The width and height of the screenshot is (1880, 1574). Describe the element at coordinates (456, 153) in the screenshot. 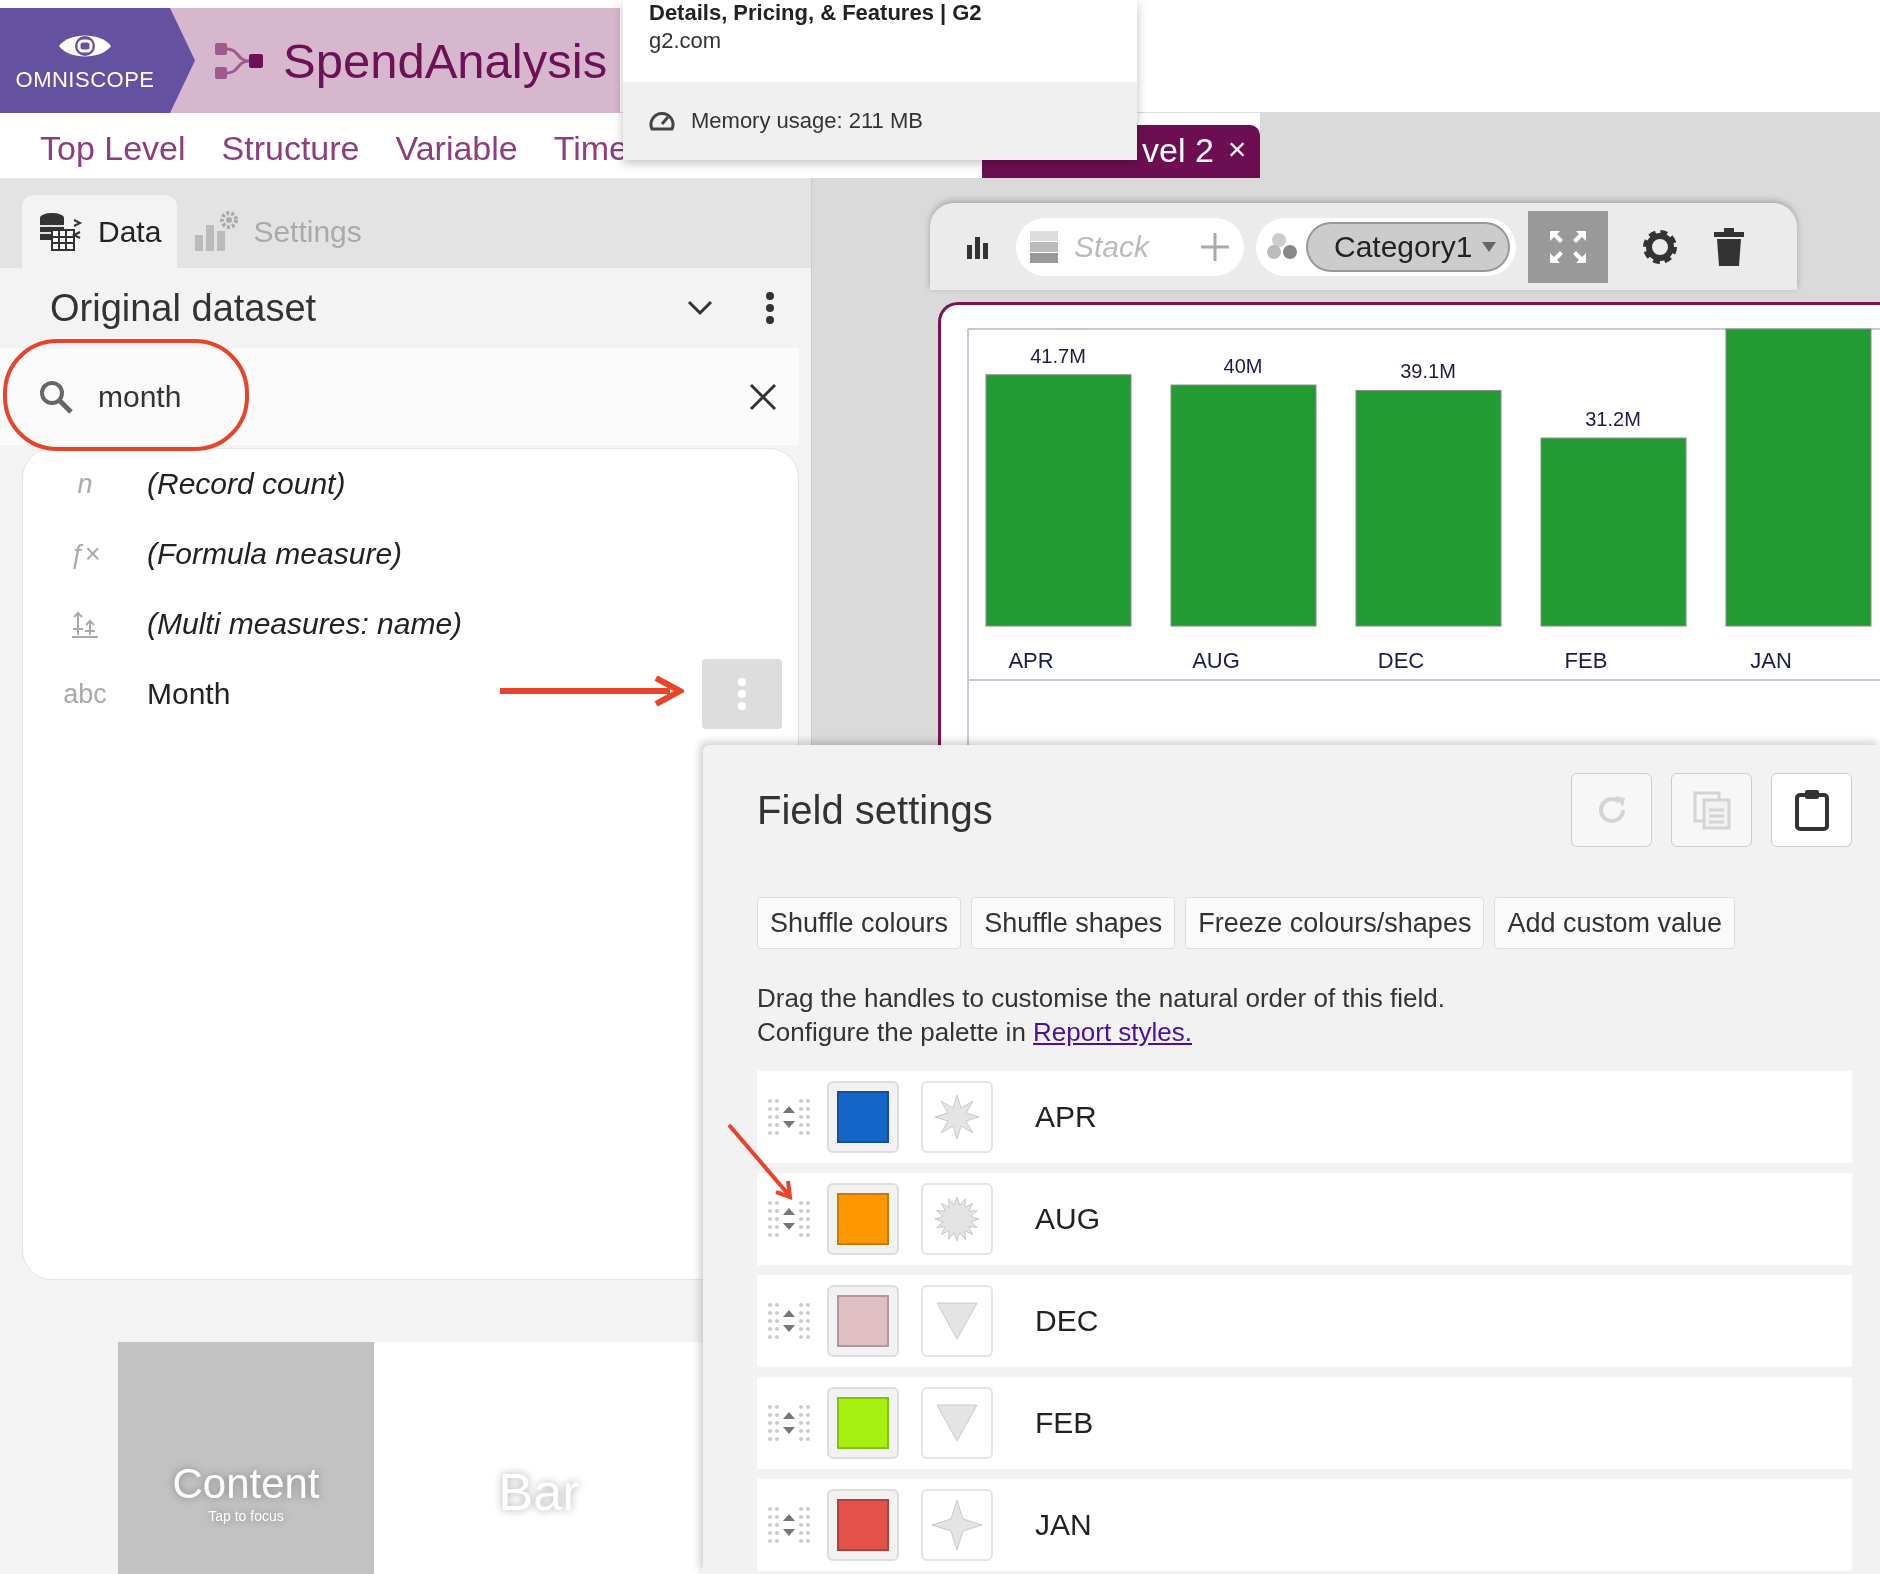

I see `tab: Variable` at that location.